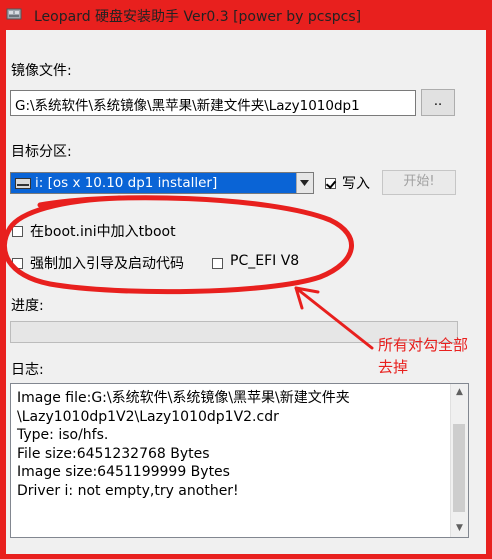 The height and width of the screenshot is (559, 492). I want to click on log-label: 日志:, so click(27, 370).